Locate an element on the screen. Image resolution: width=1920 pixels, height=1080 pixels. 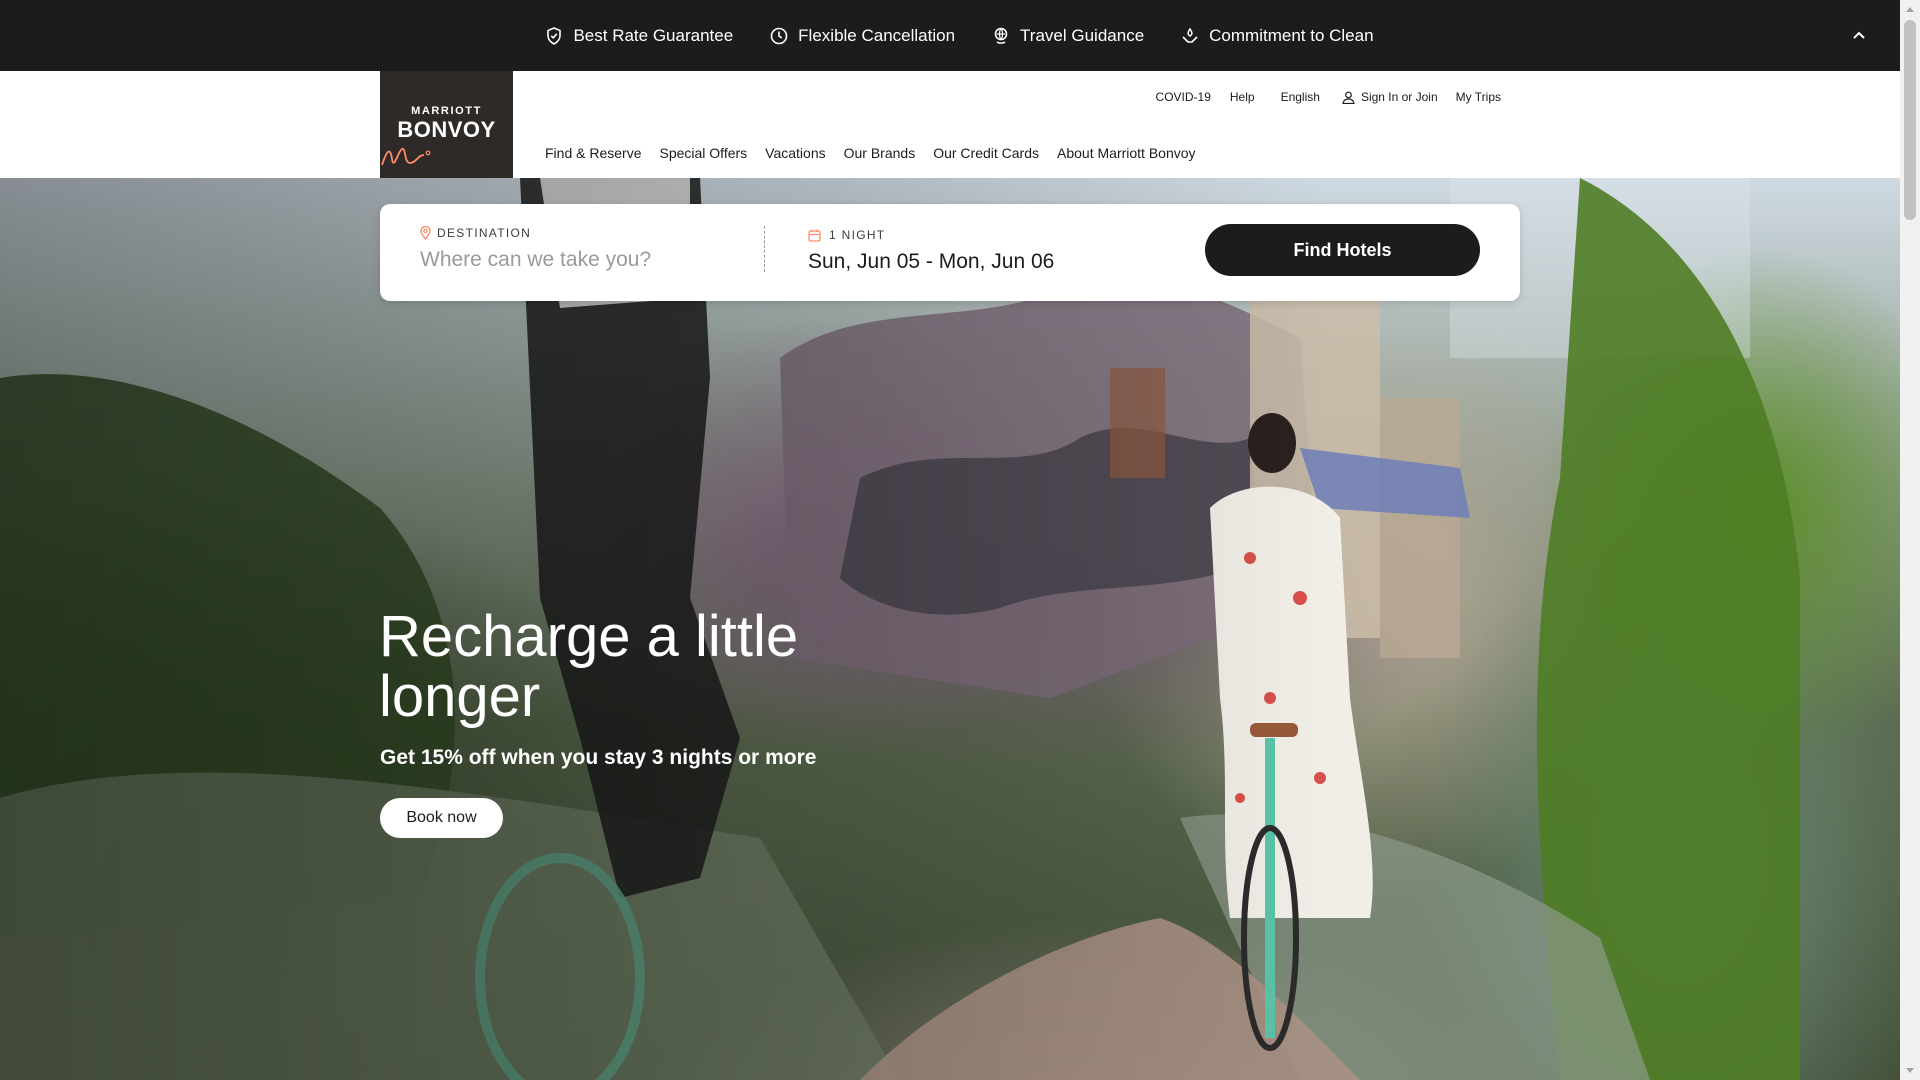
page-scrollbar is located at coordinates (1910, 540).